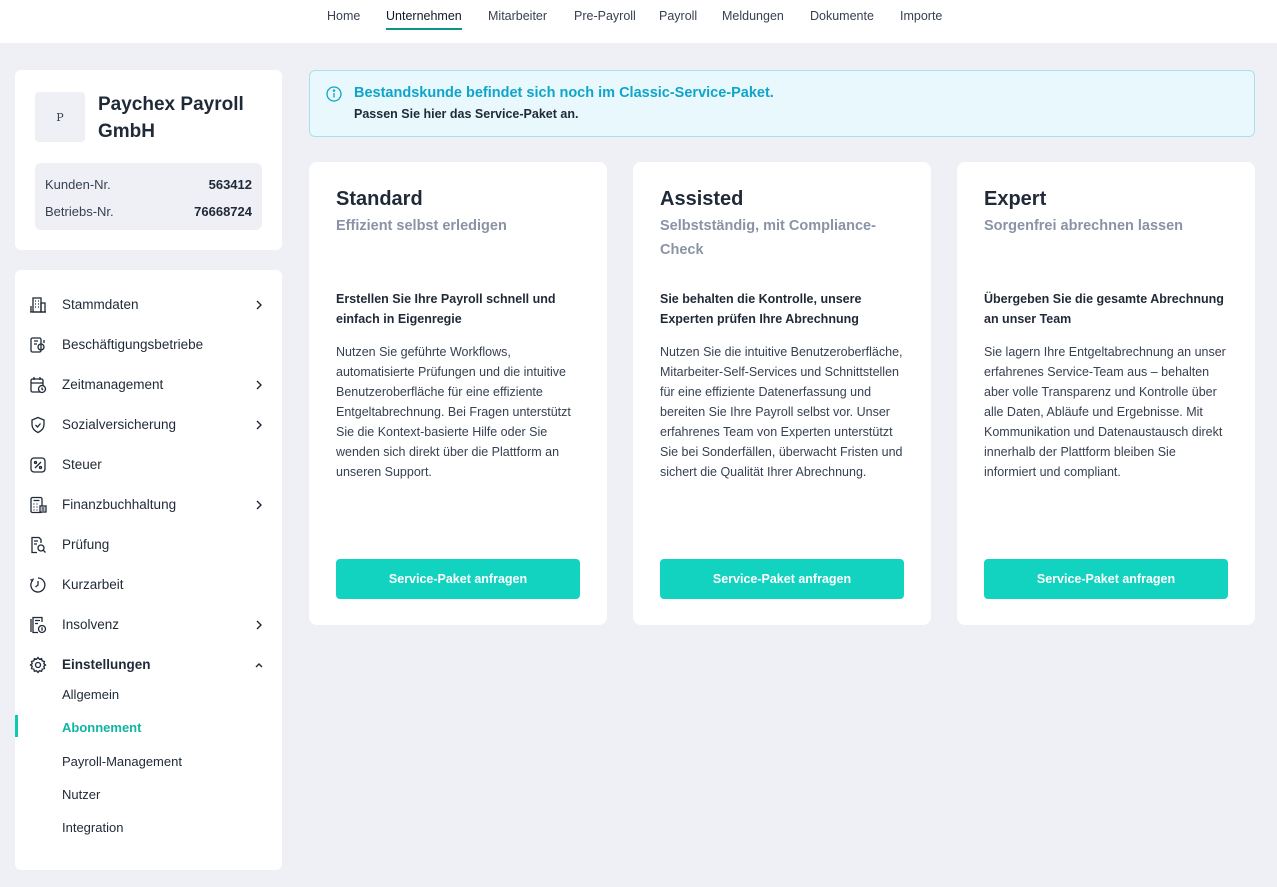 The height and width of the screenshot is (887, 1277). I want to click on customer-number-label: Kunden-Nr., so click(78, 184).